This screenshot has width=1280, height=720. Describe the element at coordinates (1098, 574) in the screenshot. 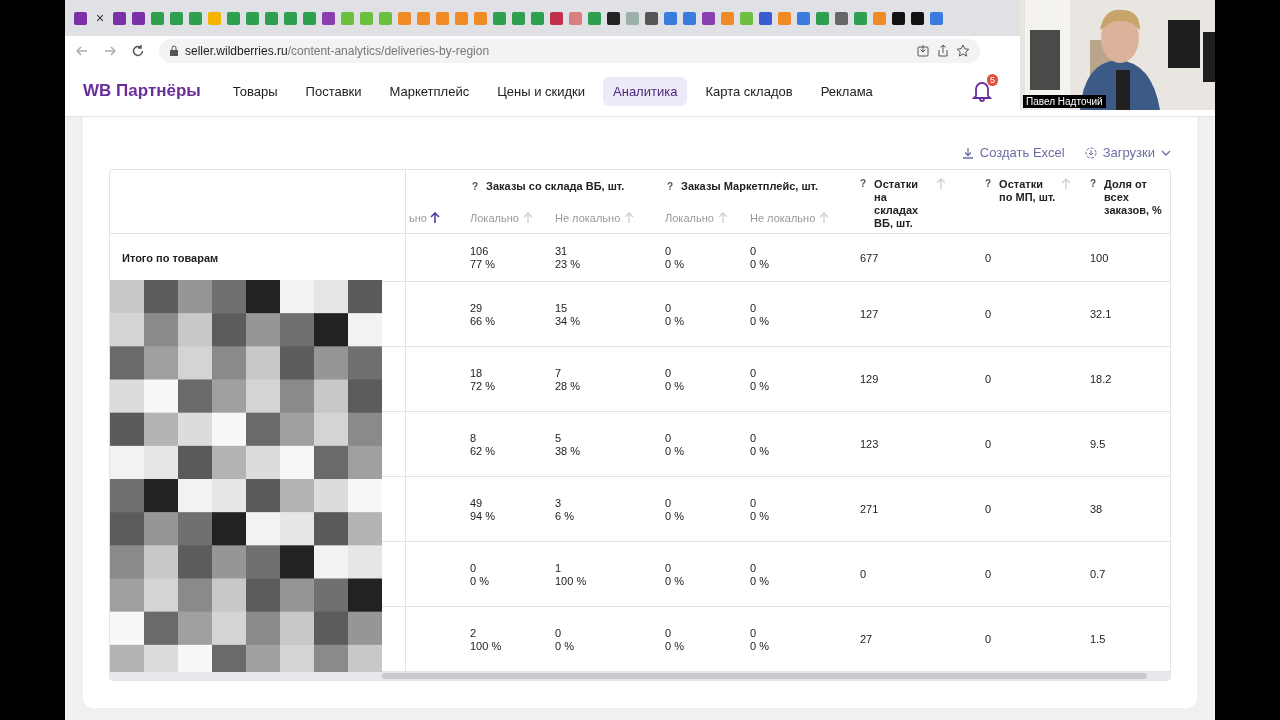

I see `table-cell: 0.7` at that location.